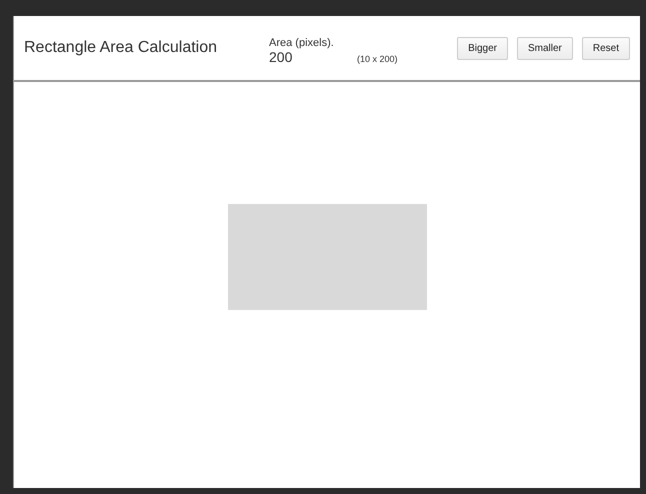 The width and height of the screenshot is (646, 494). Describe the element at coordinates (281, 57) in the screenshot. I see `area-value: 200` at that location.